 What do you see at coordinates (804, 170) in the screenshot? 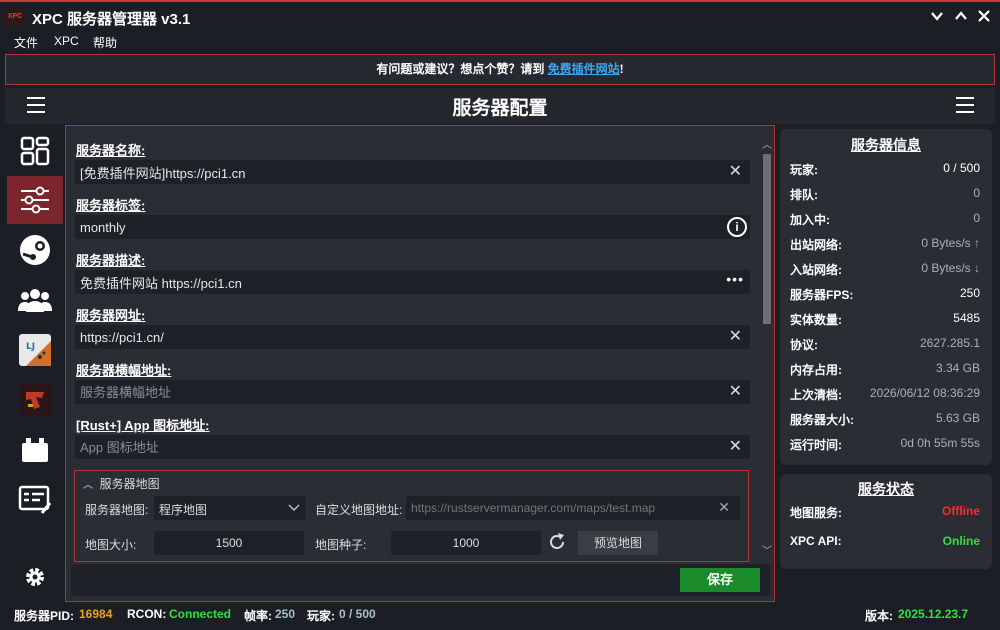
I see `server-info-label: 玩家:` at bounding box center [804, 170].